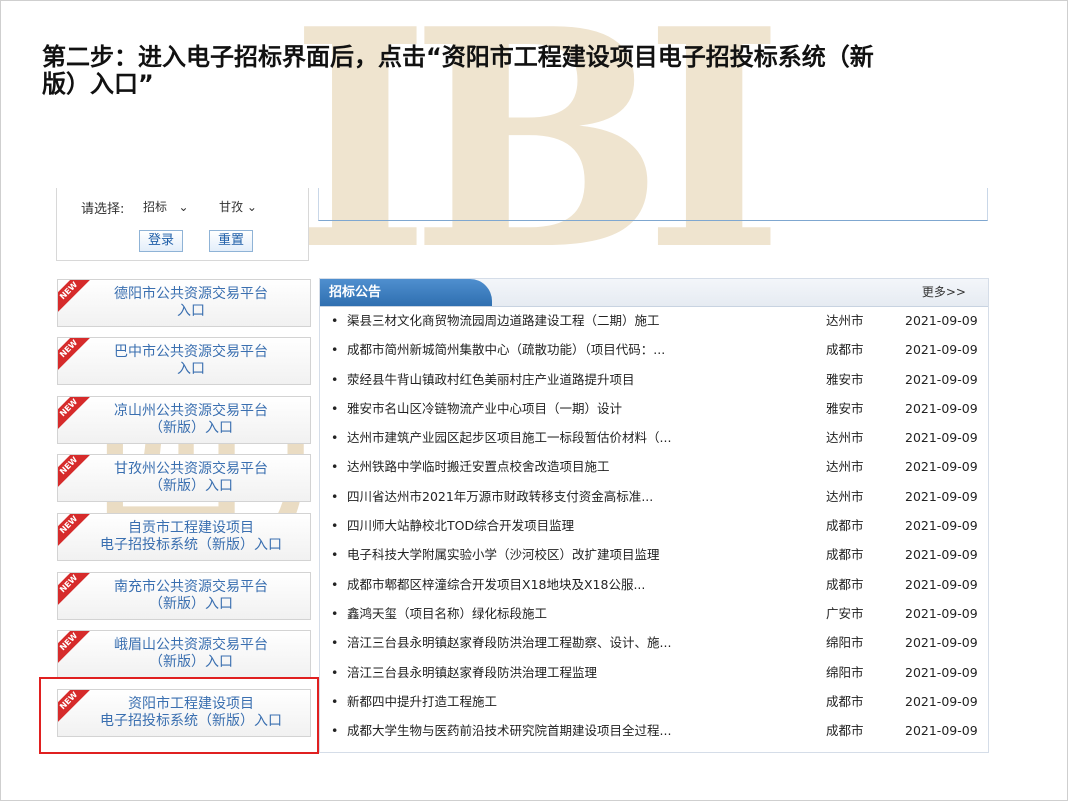 The height and width of the screenshot is (801, 1068). What do you see at coordinates (231, 241) in the screenshot?
I see `reset-button: 重置` at bounding box center [231, 241].